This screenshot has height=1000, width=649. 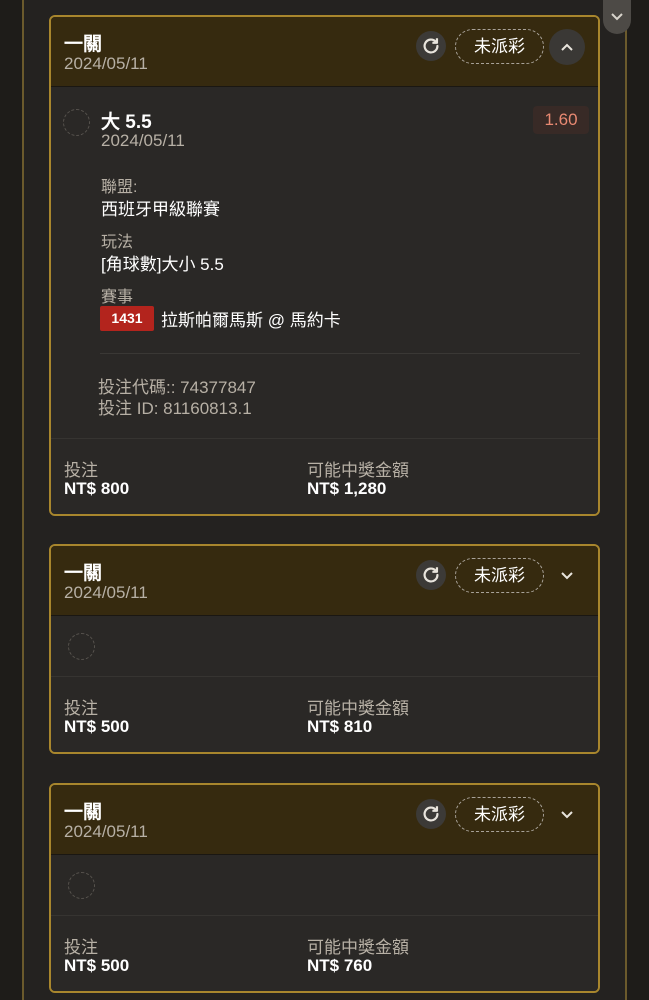 I want to click on collapse-button, so click(x=567, y=47).